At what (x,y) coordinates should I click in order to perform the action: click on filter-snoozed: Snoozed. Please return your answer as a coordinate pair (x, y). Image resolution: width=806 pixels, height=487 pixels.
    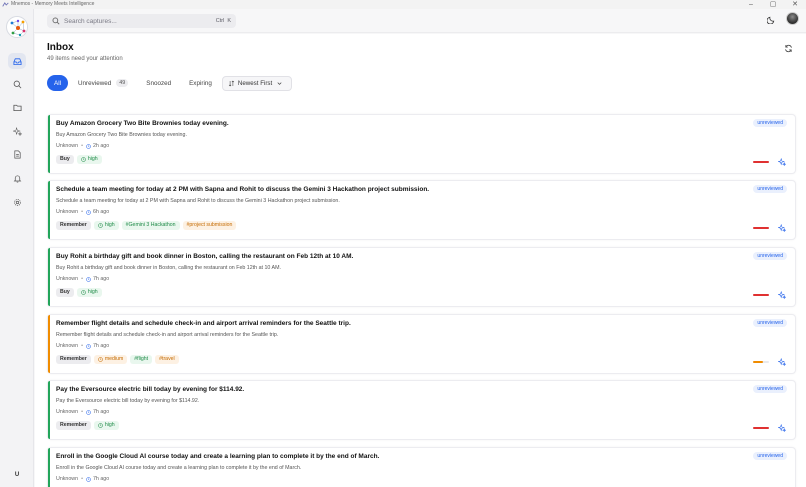
    Looking at the image, I should click on (158, 83).